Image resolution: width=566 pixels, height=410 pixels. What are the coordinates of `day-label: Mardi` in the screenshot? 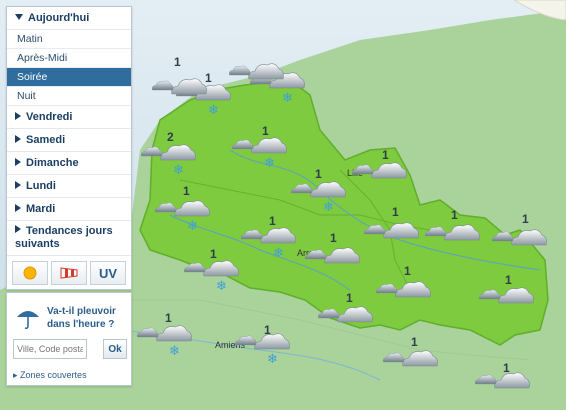 It's located at (41, 209).